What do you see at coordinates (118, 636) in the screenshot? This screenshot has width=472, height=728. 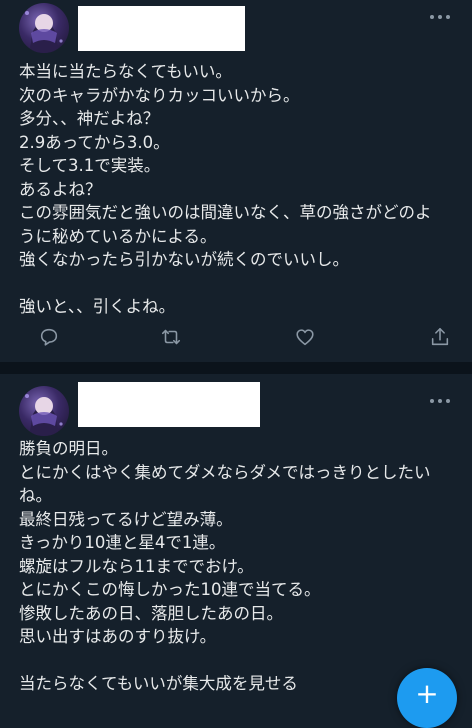 I see `tweet-line: 思い出すはあのすり抜け。` at bounding box center [118, 636].